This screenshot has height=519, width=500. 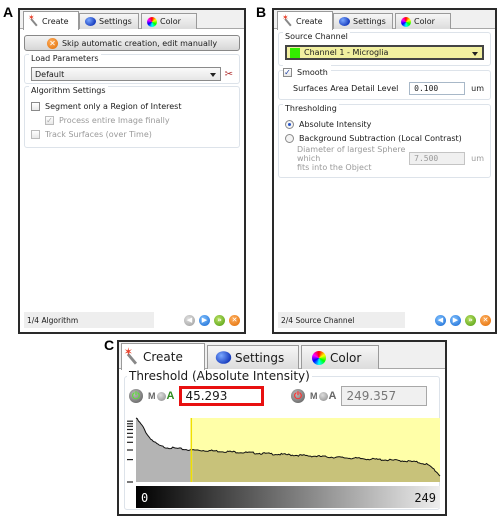 What do you see at coordinates (346, 88) in the screenshot?
I see `detail-level-label: Surfaces Area Detail Level` at bounding box center [346, 88].